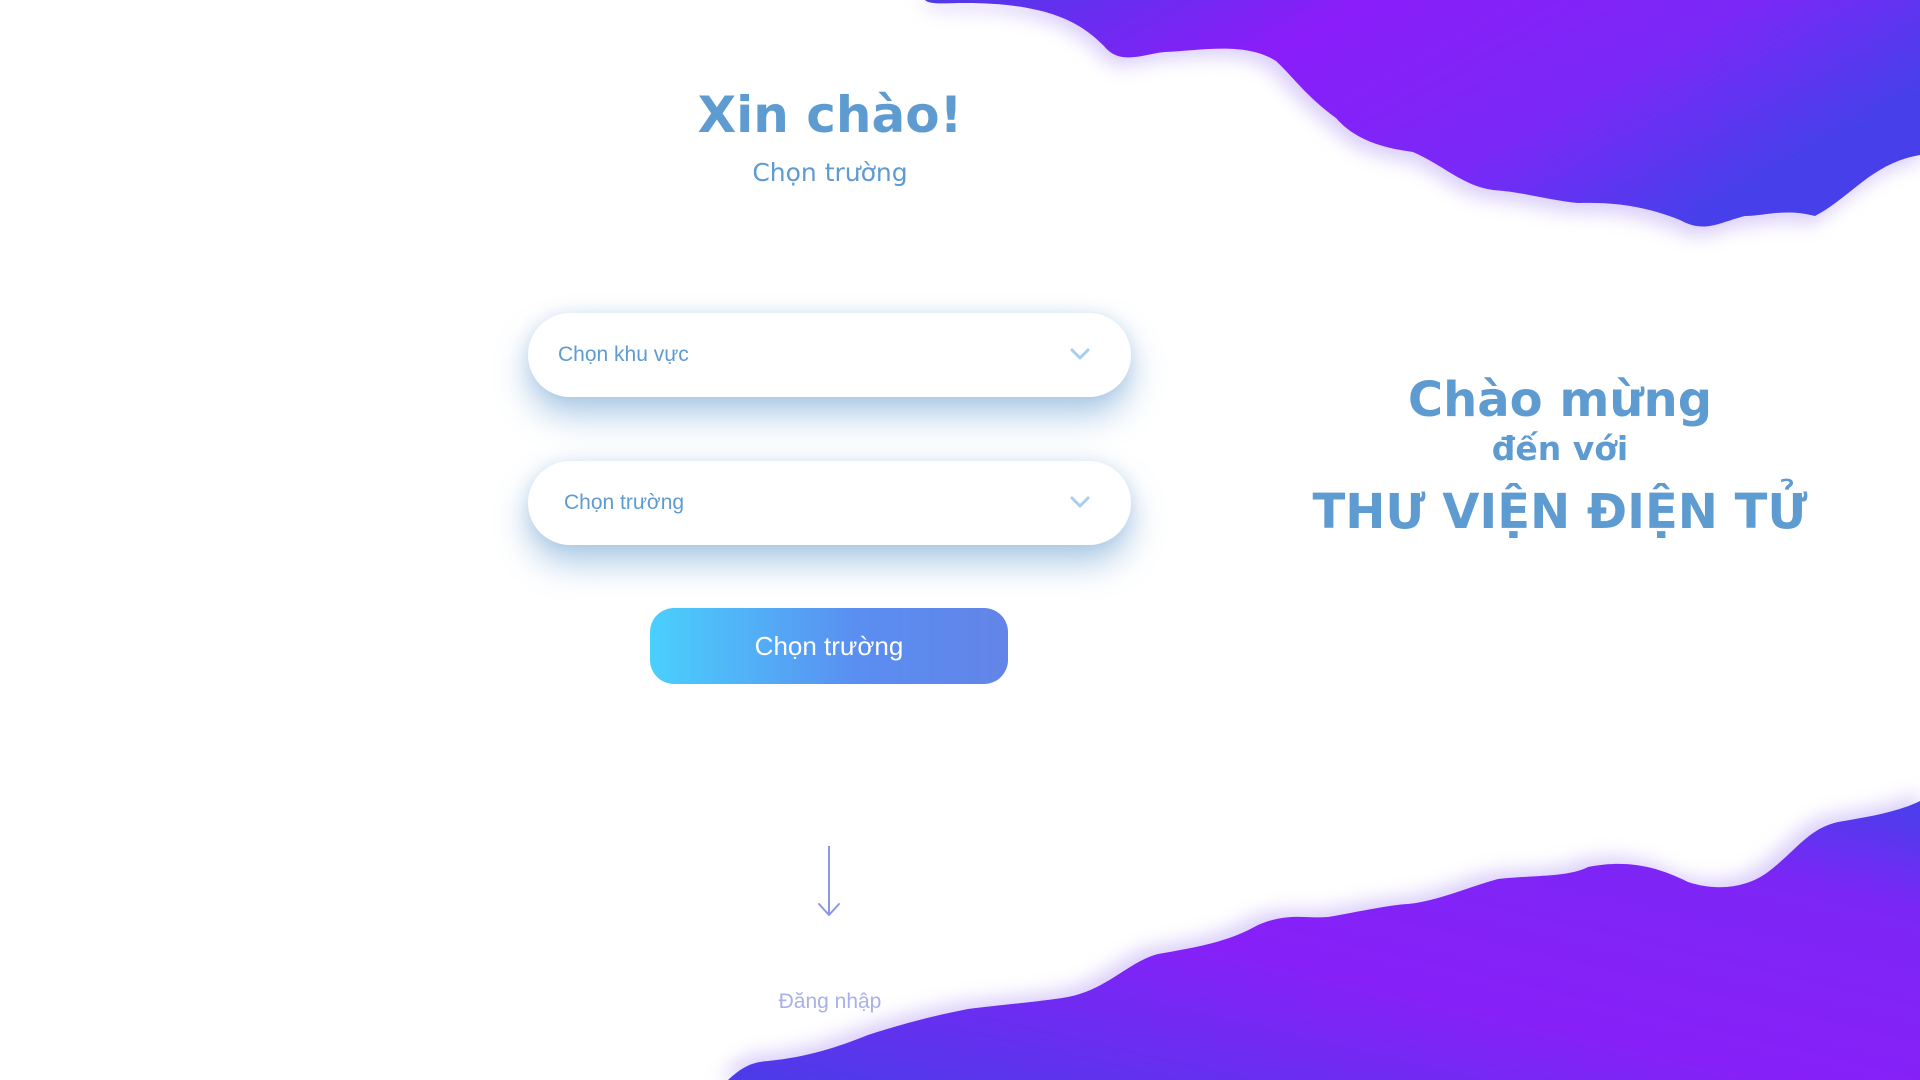  I want to click on arrow-down-icon, so click(829, 881).